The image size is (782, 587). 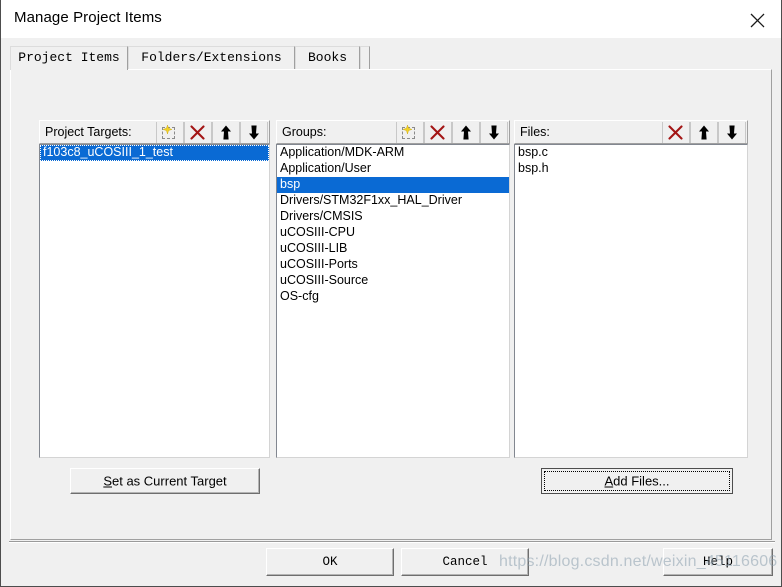 What do you see at coordinates (393, 265) in the screenshot?
I see `group-list-item: uCOSIII-Ports` at bounding box center [393, 265].